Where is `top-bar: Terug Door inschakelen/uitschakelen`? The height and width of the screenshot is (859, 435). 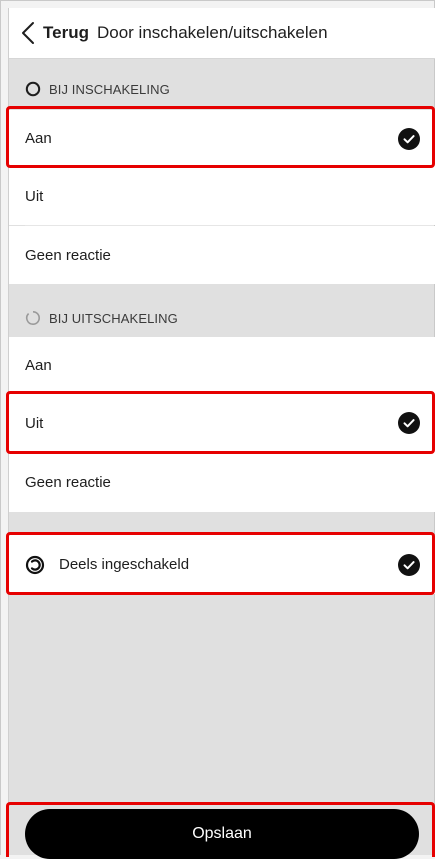
top-bar: Terug Door inschakelen/uitschakelen is located at coordinates (222, 33).